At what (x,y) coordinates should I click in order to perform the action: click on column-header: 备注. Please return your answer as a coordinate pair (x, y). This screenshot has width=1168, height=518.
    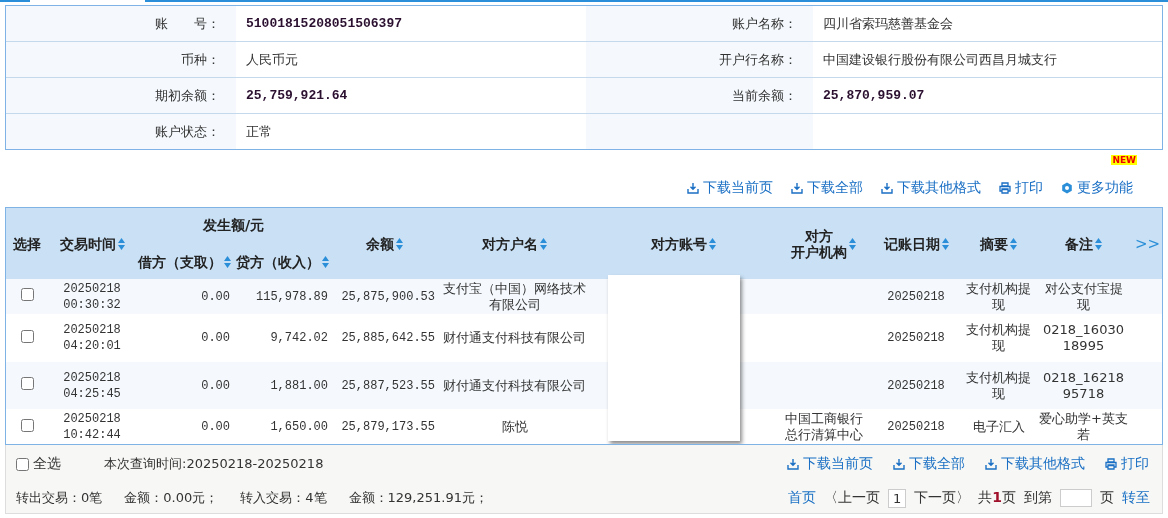
    Looking at the image, I should click on (1079, 243).